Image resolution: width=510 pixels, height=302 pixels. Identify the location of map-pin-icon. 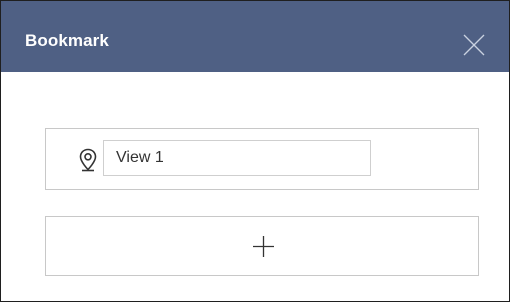
(88, 160).